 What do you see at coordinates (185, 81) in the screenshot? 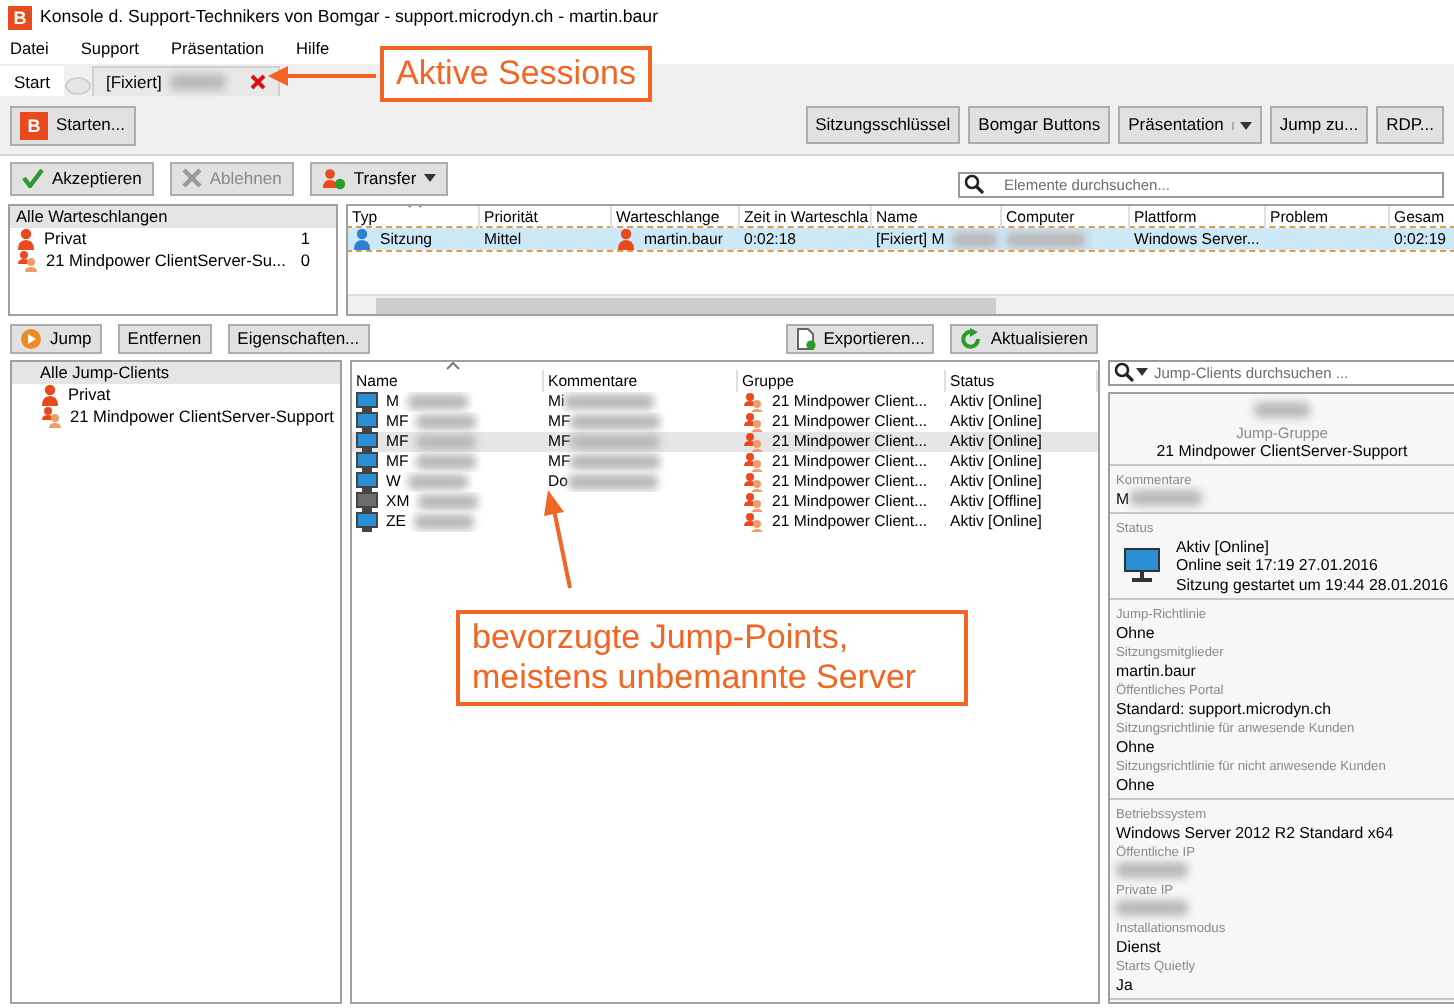
I see `tab: [Fixiert]` at bounding box center [185, 81].